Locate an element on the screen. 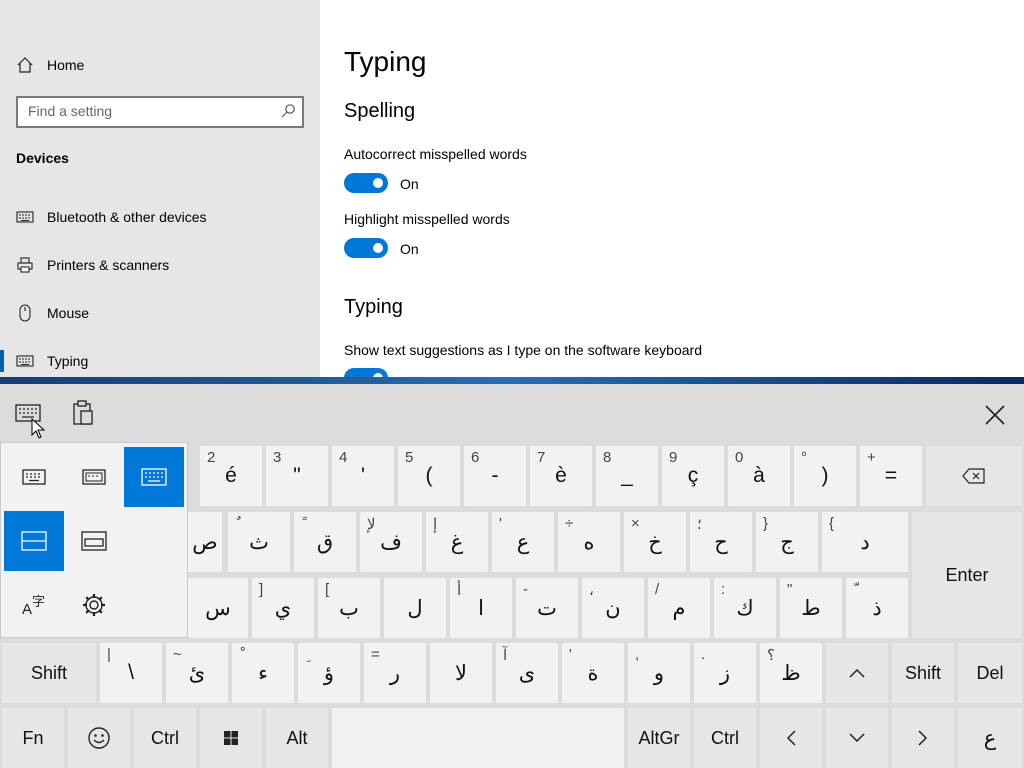 The height and width of the screenshot is (768, 1024). key-r3-7: / م is located at coordinates (679, 608).